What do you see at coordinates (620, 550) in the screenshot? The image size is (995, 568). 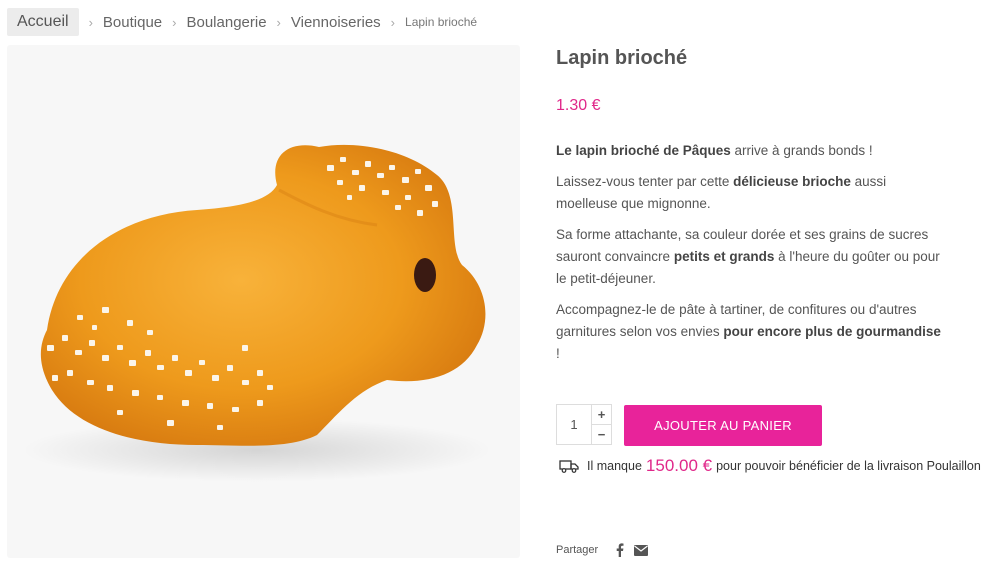 I see `facebook-icon` at bounding box center [620, 550].